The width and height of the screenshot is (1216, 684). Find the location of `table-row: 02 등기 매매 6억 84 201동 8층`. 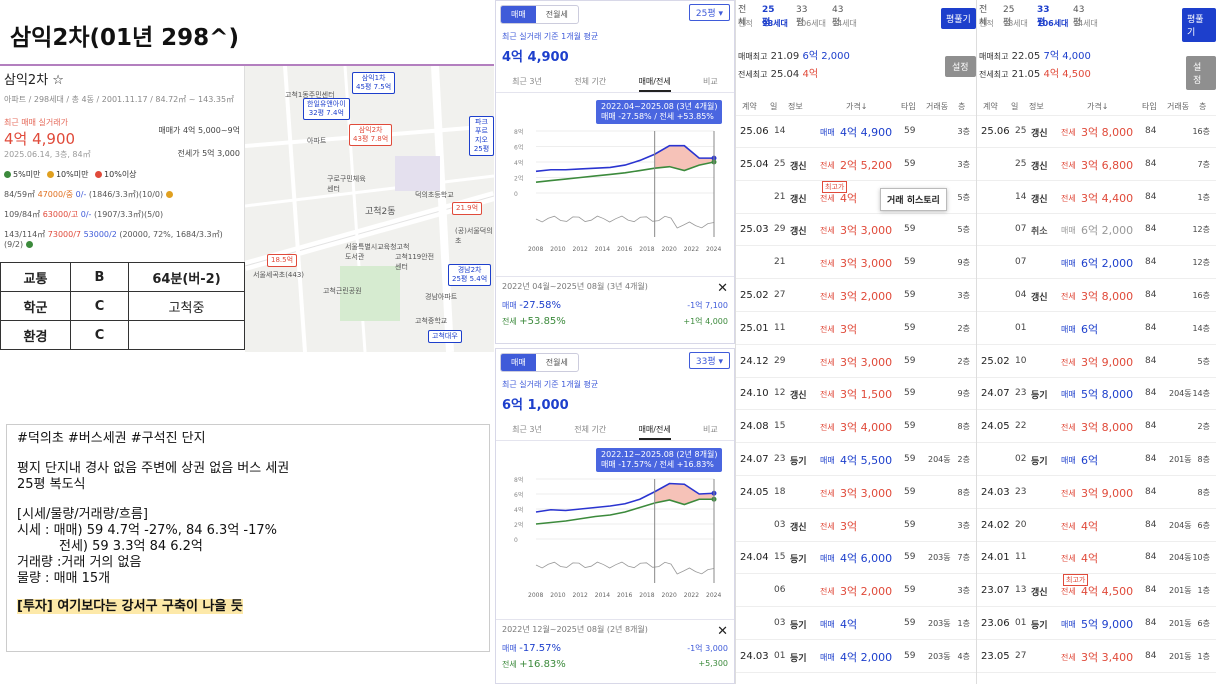

table-row: 02 등기 매매 6억 84 201동 8층 is located at coordinates (1096, 460).